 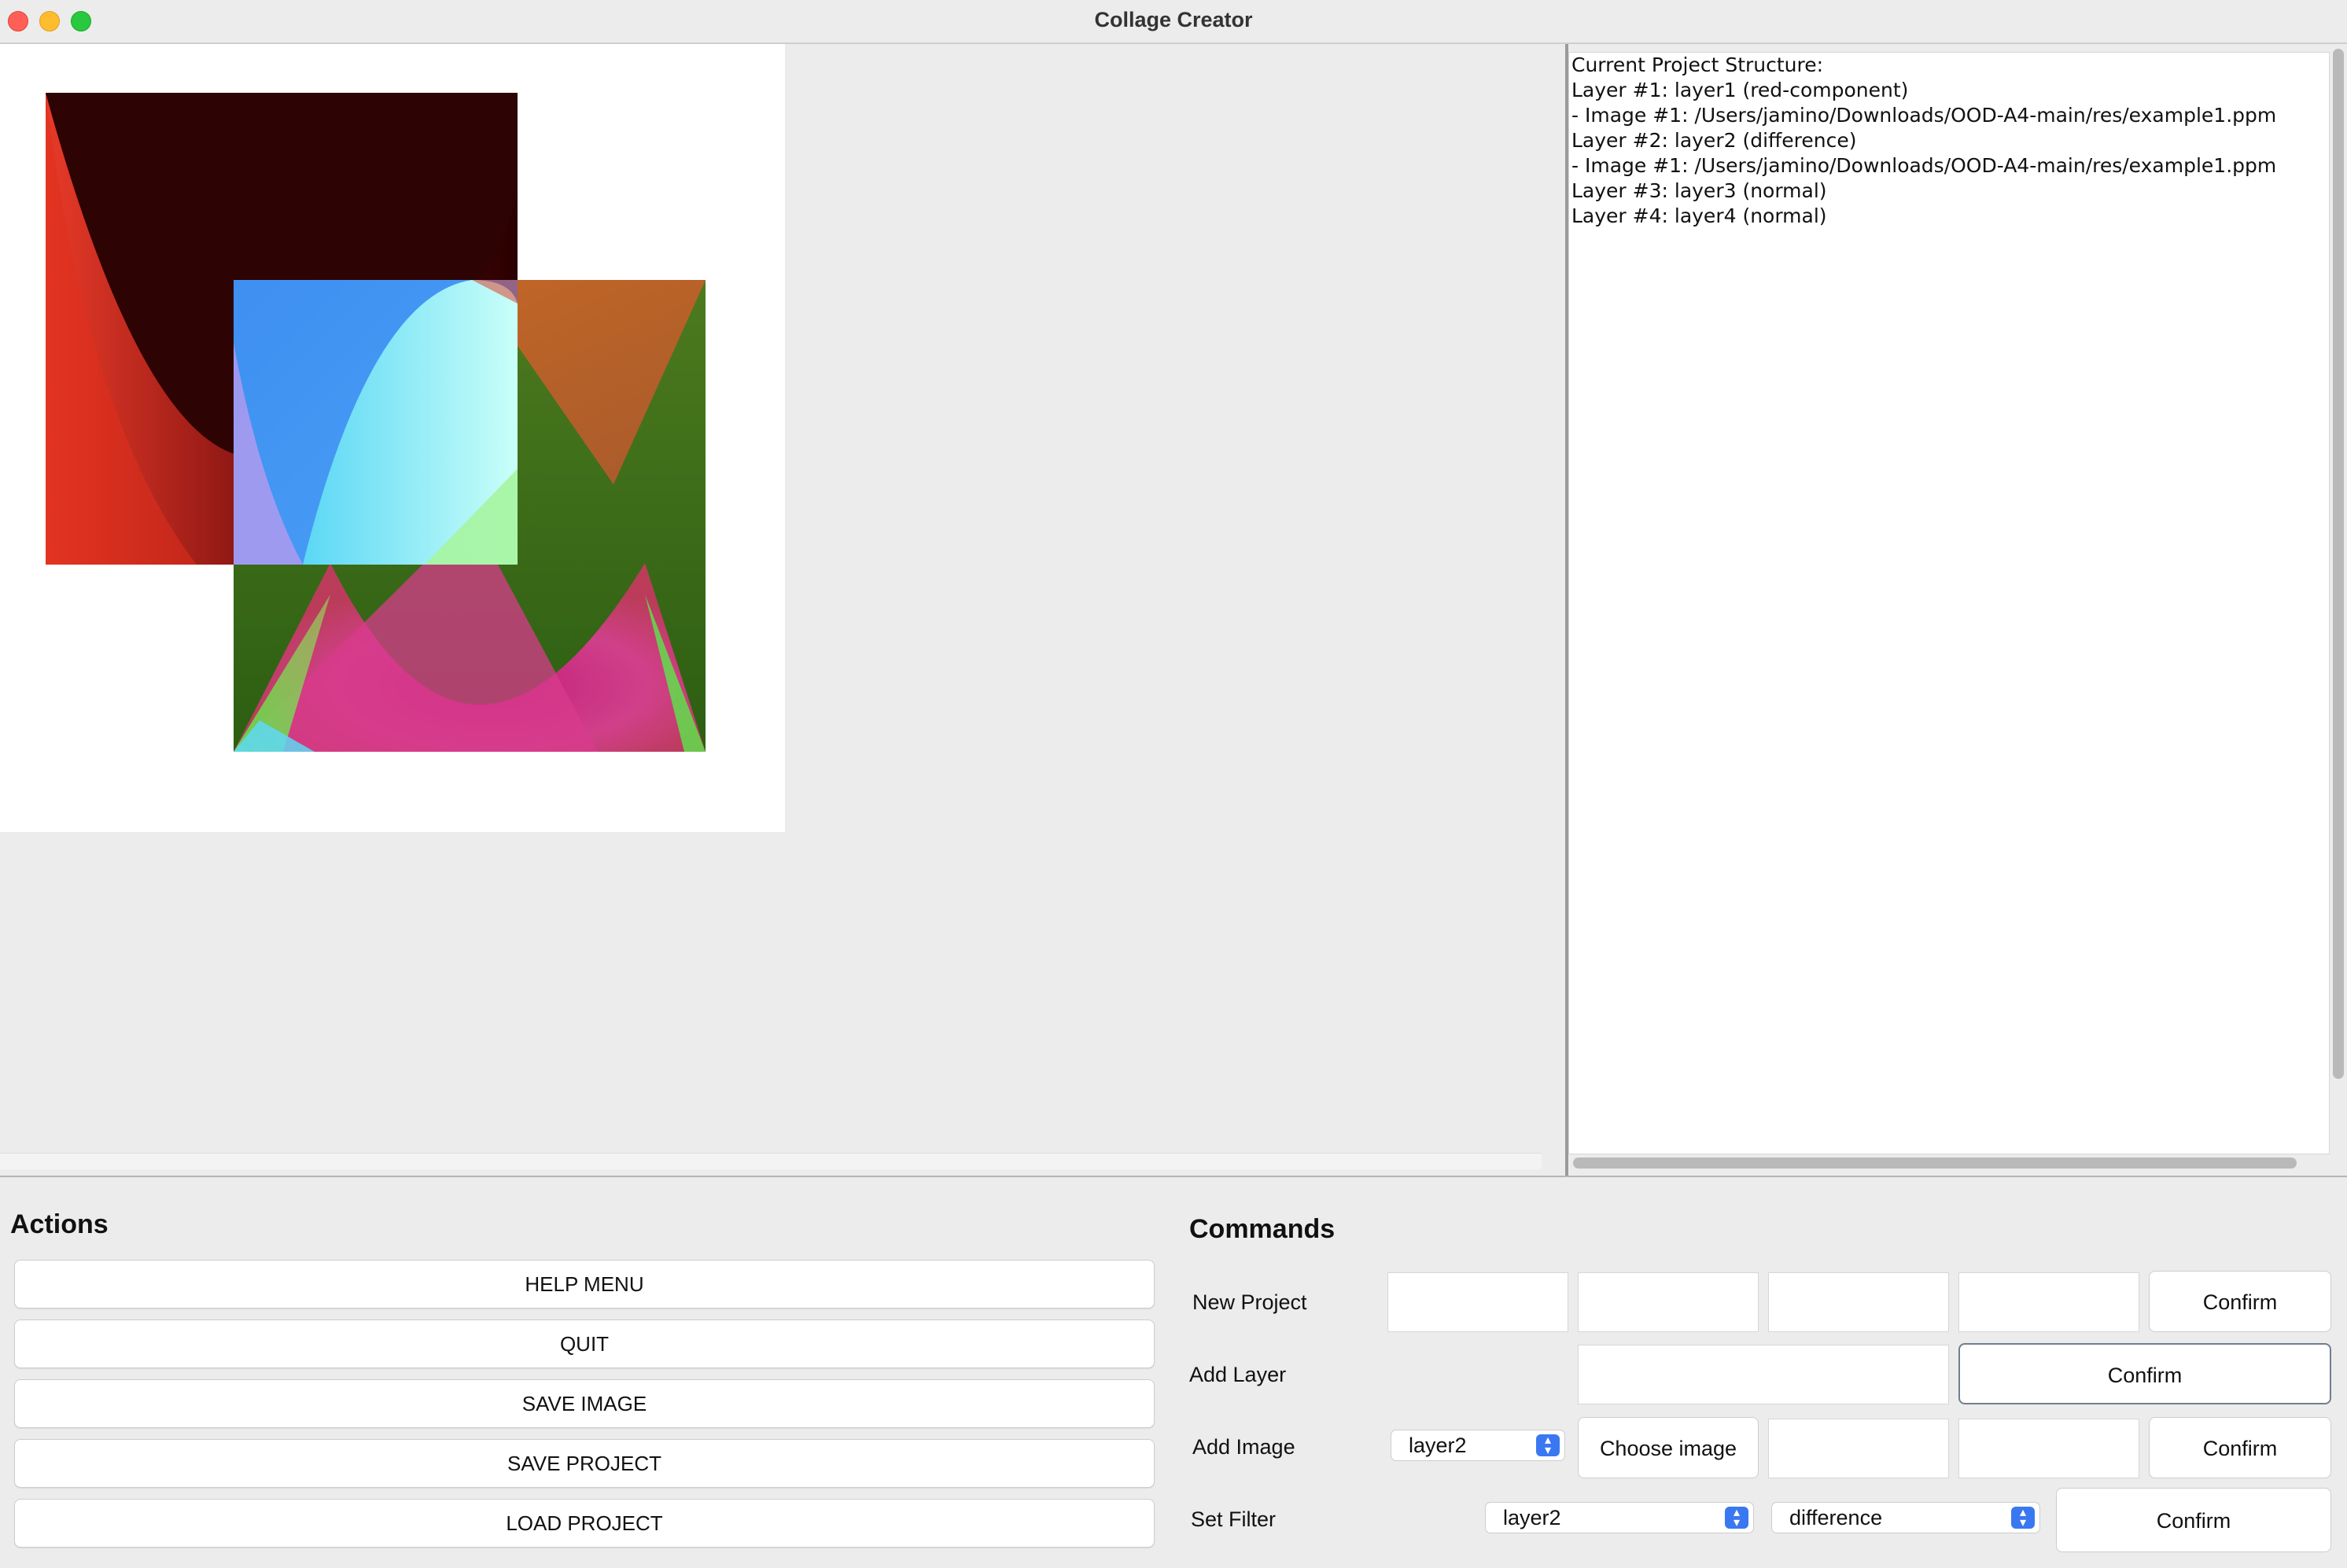 I want to click on window-title: Collage Creator, so click(x=1173, y=19).